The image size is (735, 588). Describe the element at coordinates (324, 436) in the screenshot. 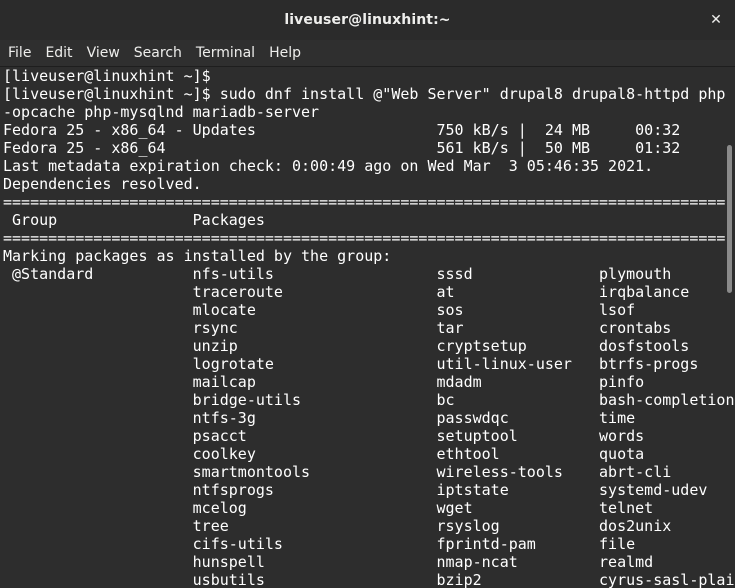

I see `package-row: psacct setuptool words` at that location.